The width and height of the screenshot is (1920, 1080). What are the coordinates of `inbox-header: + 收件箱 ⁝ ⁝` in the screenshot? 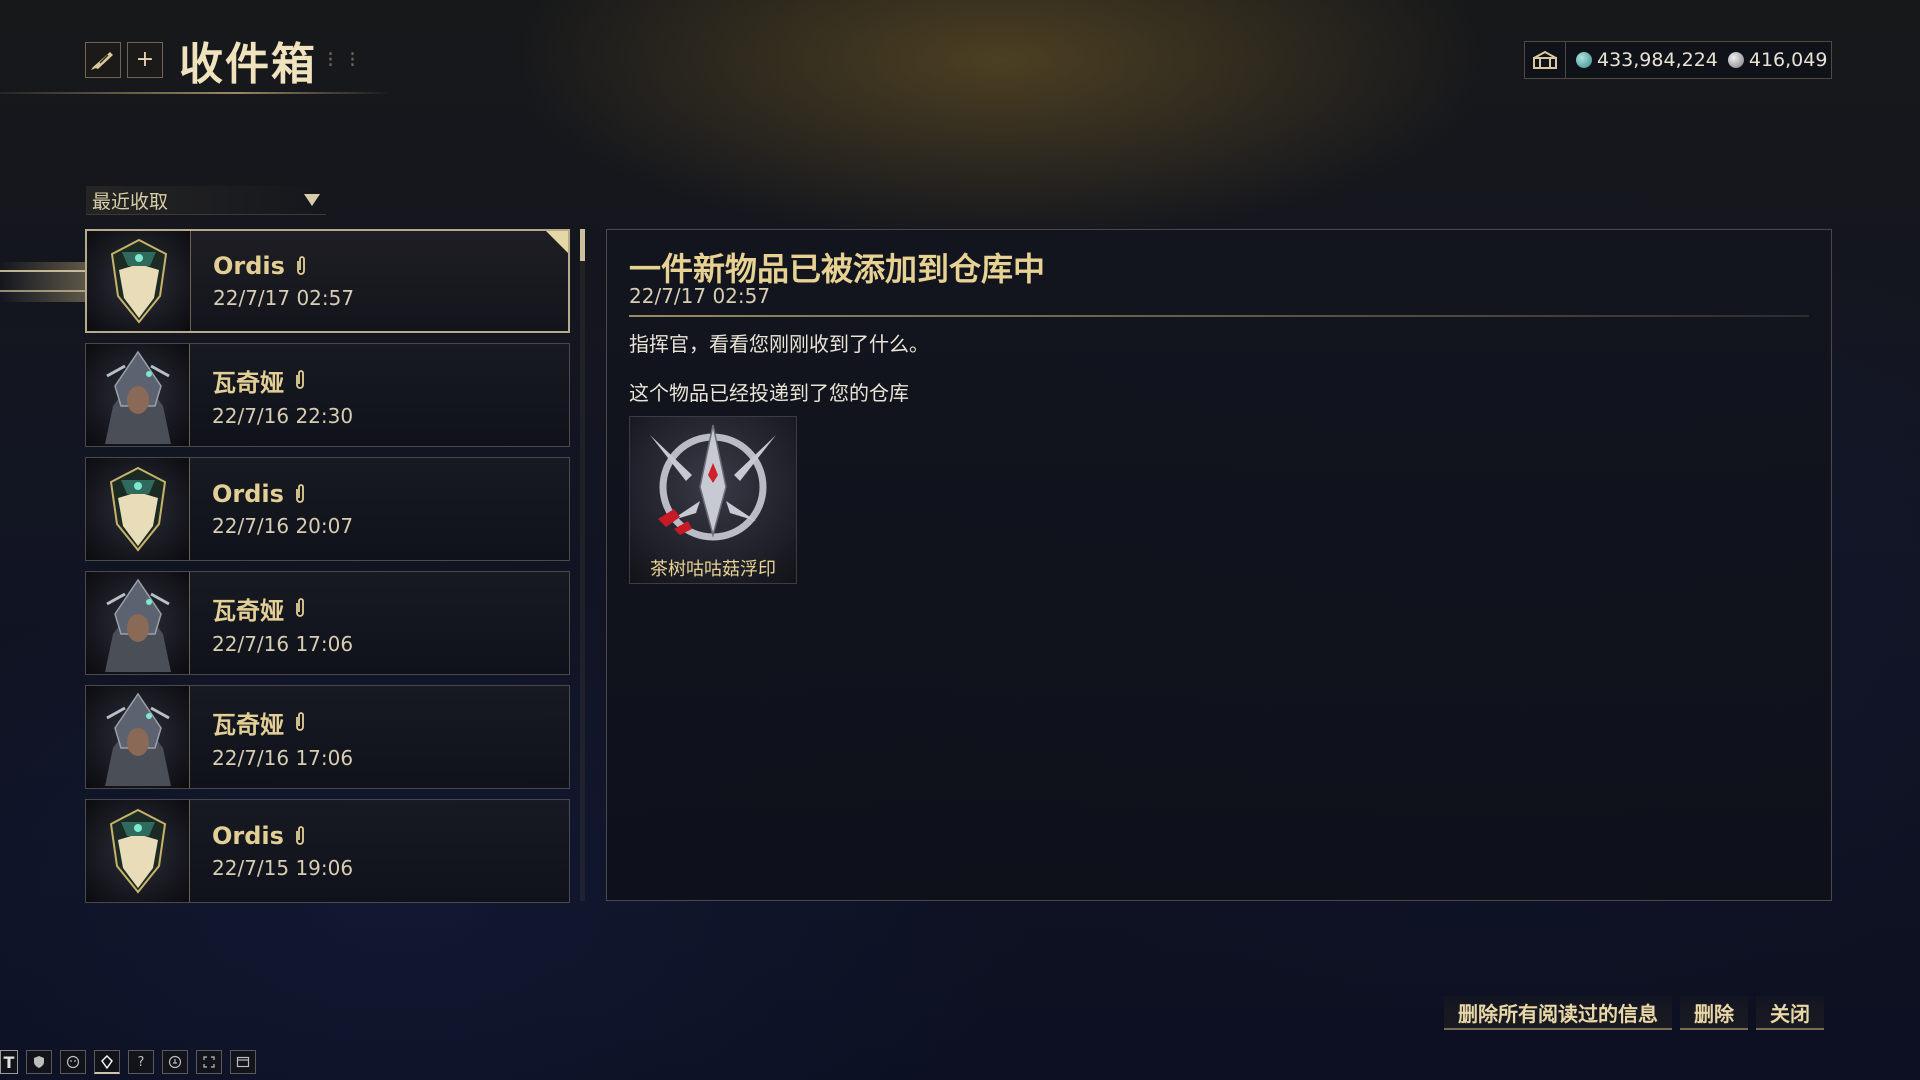 It's located at (222, 62).